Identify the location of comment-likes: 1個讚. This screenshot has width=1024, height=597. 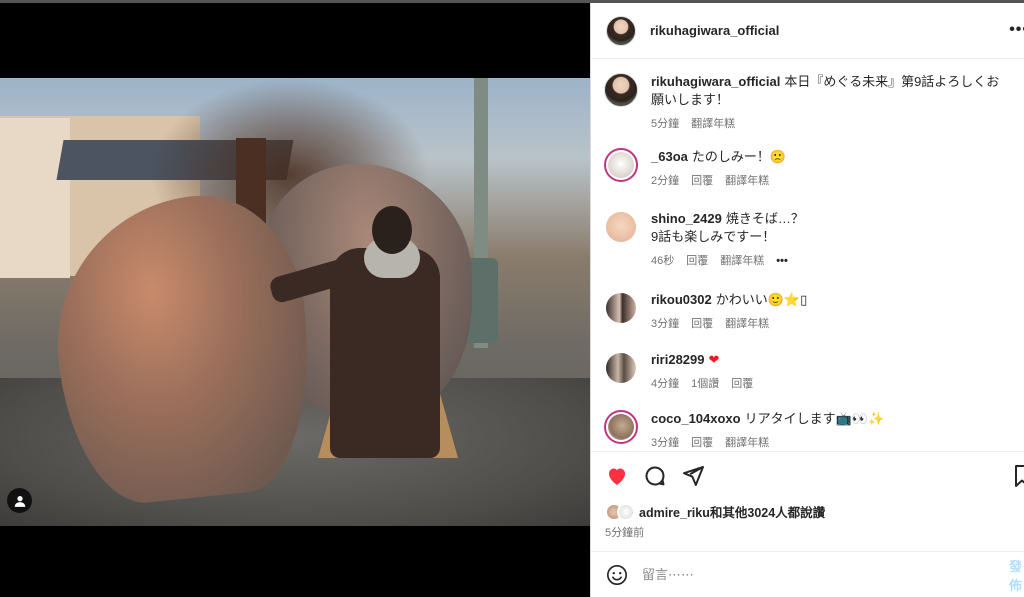
(705, 384).